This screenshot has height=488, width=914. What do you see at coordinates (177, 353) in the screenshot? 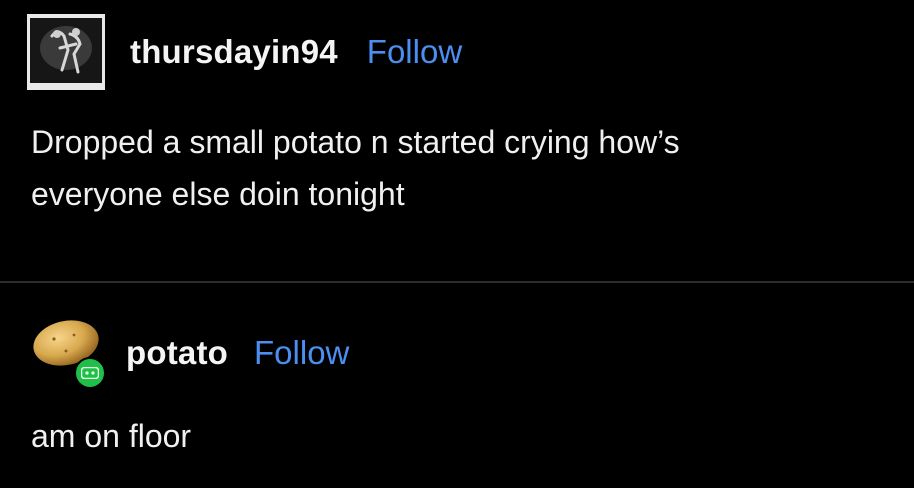
I see `username: potato` at bounding box center [177, 353].